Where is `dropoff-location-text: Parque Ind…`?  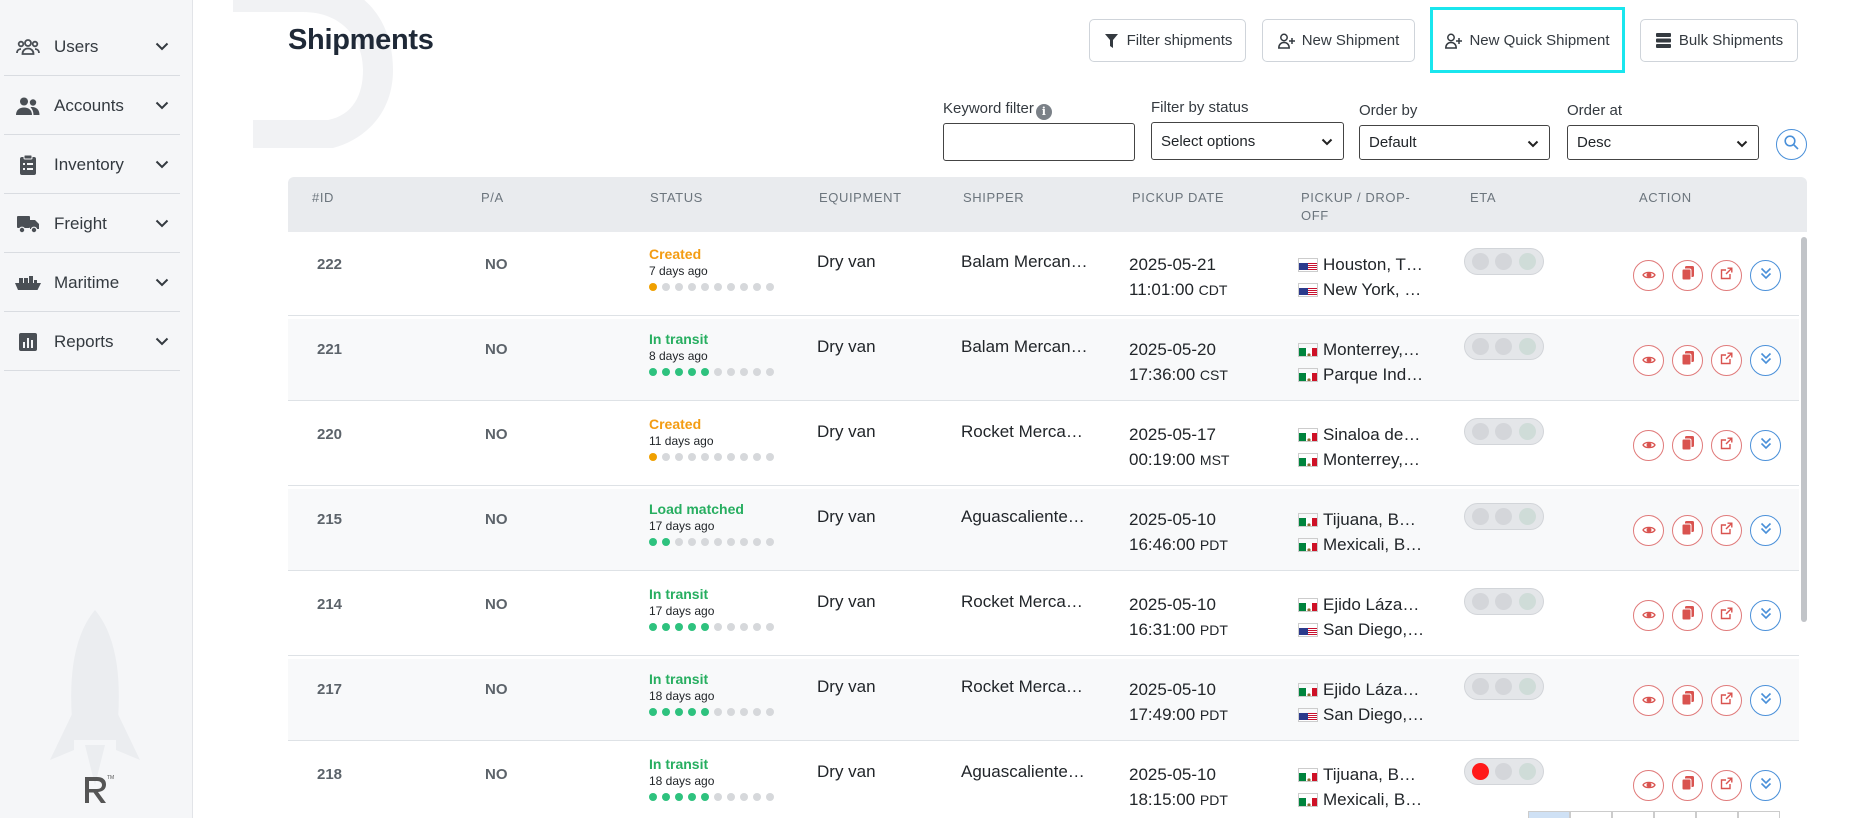 dropoff-location-text: Parque Ind… is located at coordinates (1373, 374).